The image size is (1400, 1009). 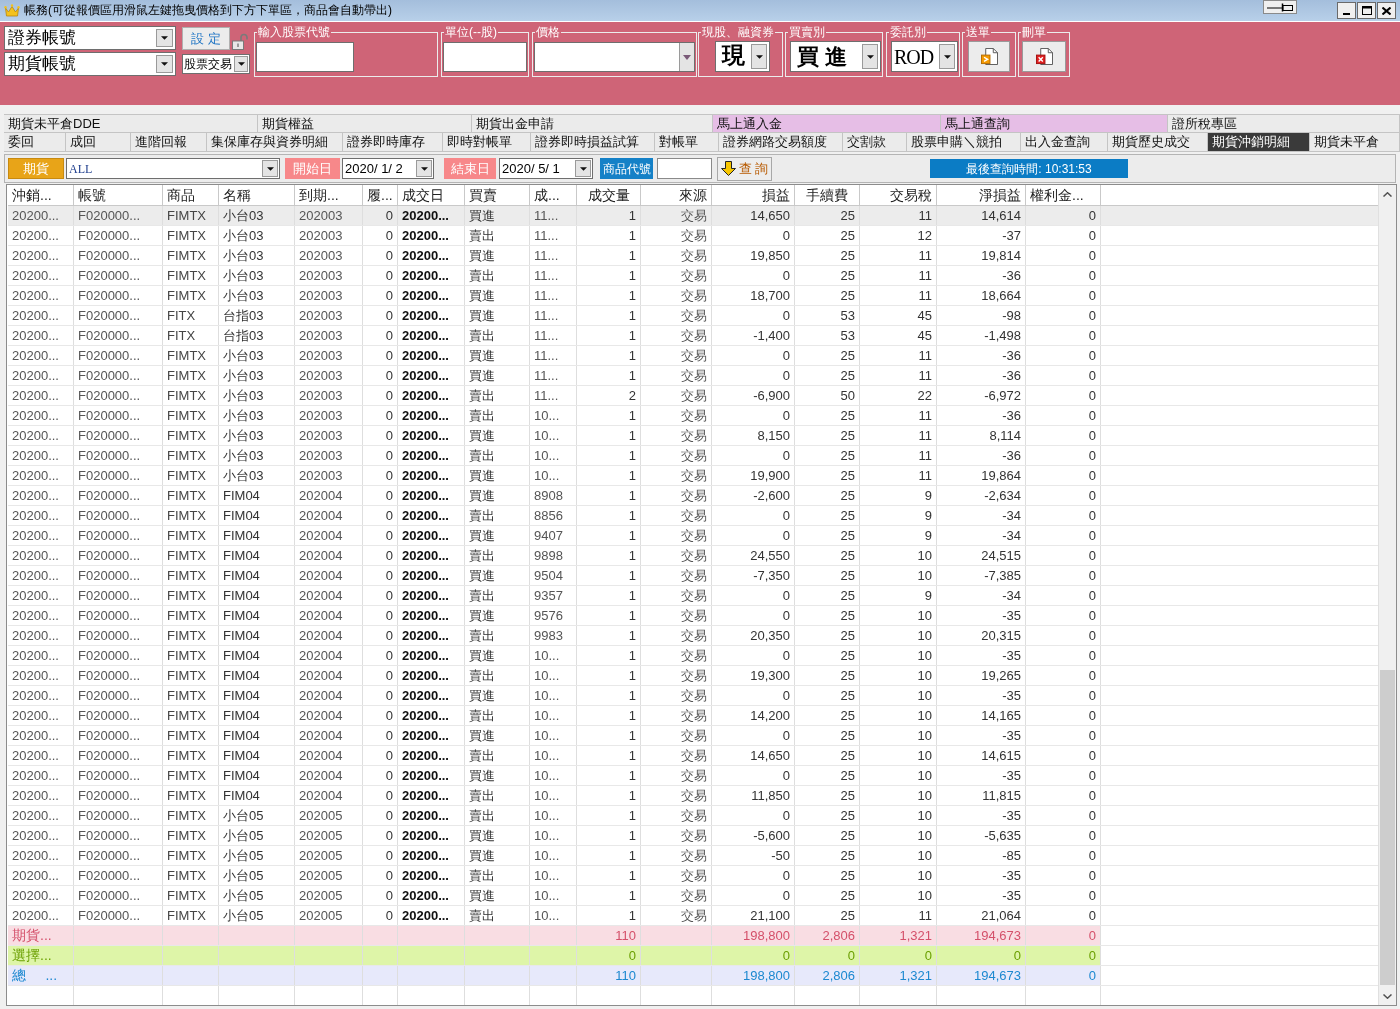 What do you see at coordinates (684, 168) in the screenshot?
I see `product-code-input` at bounding box center [684, 168].